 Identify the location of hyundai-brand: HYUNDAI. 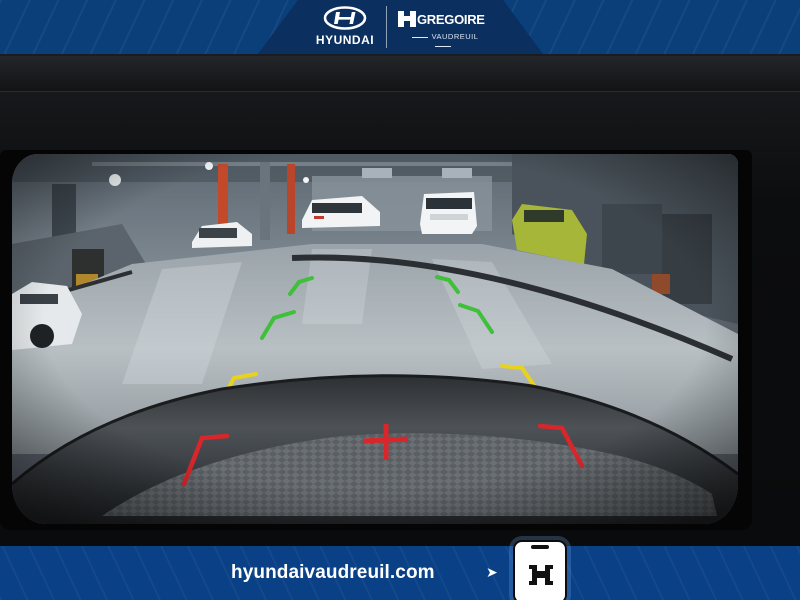
(345, 27).